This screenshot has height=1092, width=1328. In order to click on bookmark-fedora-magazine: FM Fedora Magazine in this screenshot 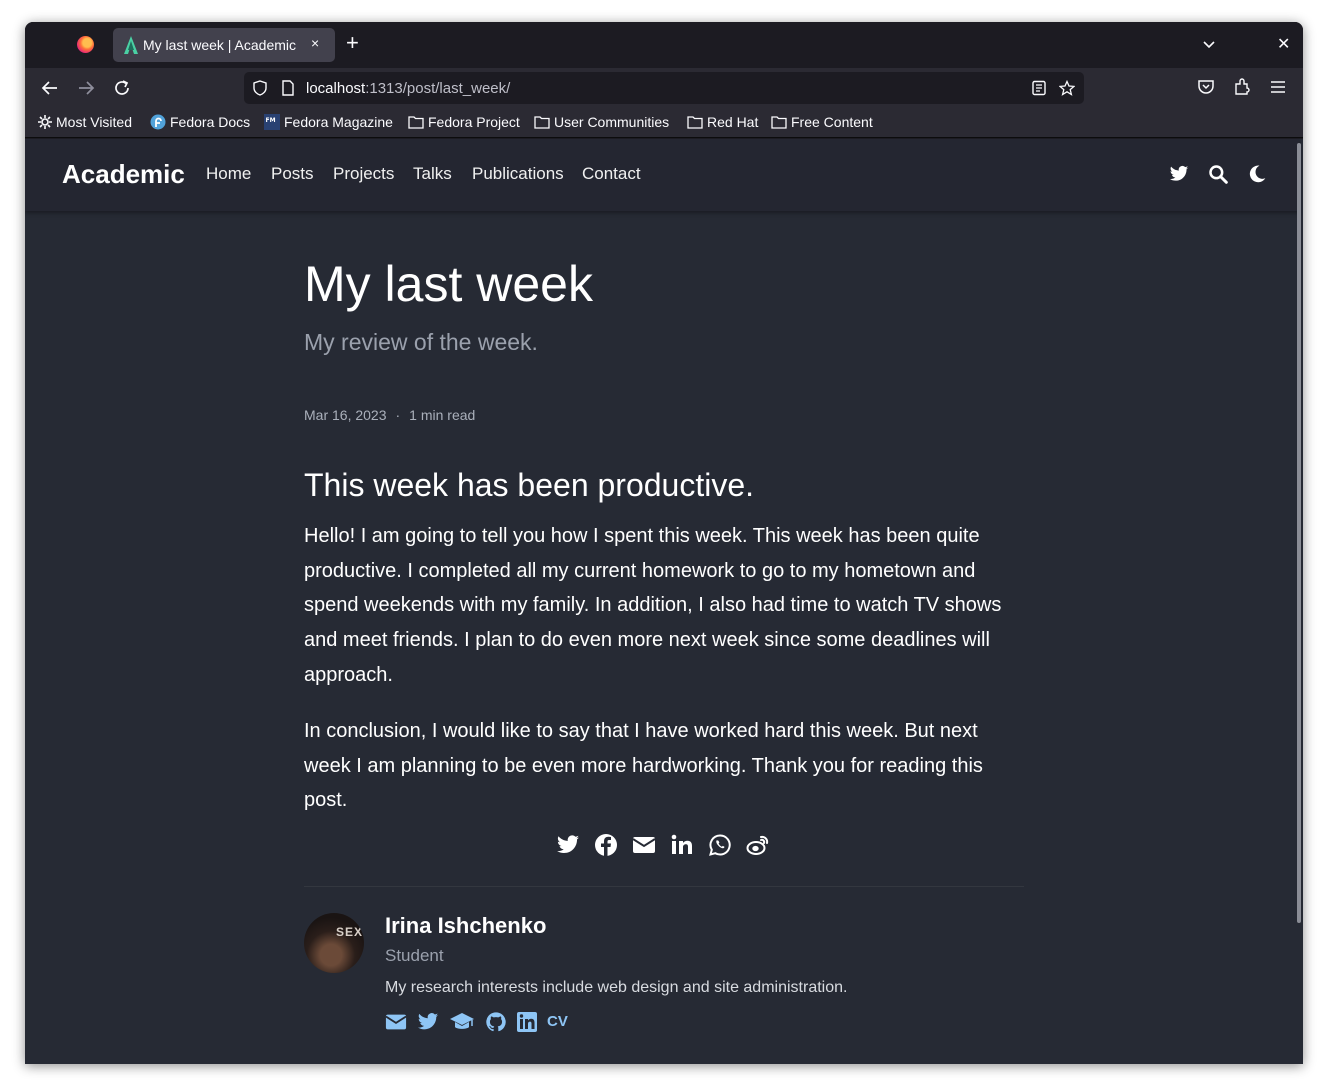, I will do `click(328, 122)`.